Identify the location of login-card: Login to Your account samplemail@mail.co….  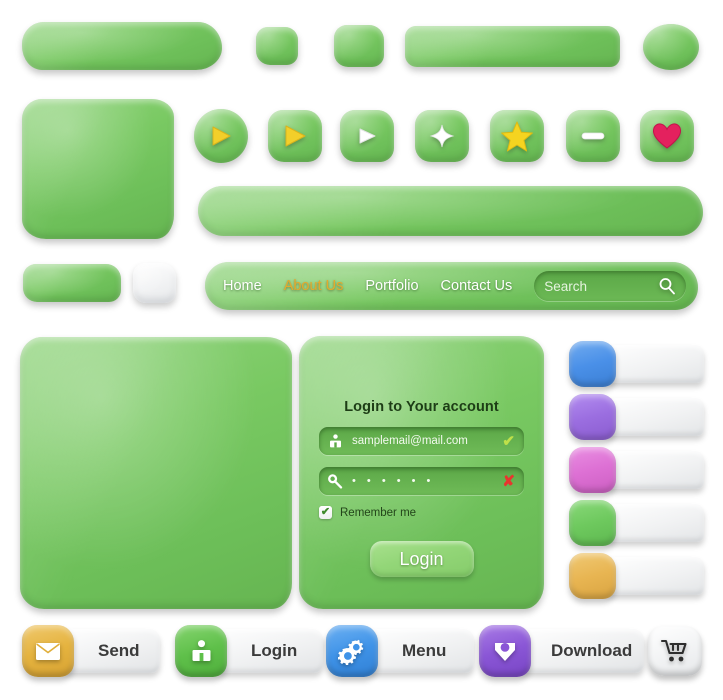
(421, 472).